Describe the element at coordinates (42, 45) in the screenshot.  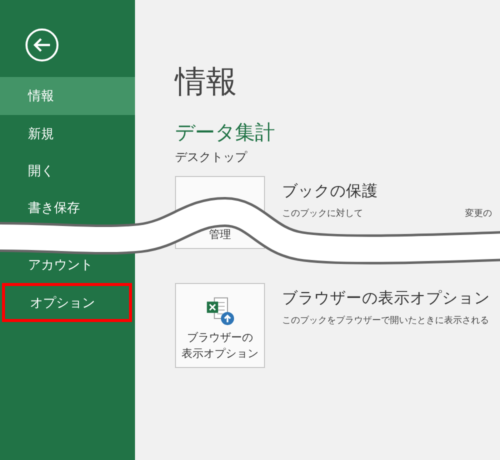
I see `back-icon` at that location.